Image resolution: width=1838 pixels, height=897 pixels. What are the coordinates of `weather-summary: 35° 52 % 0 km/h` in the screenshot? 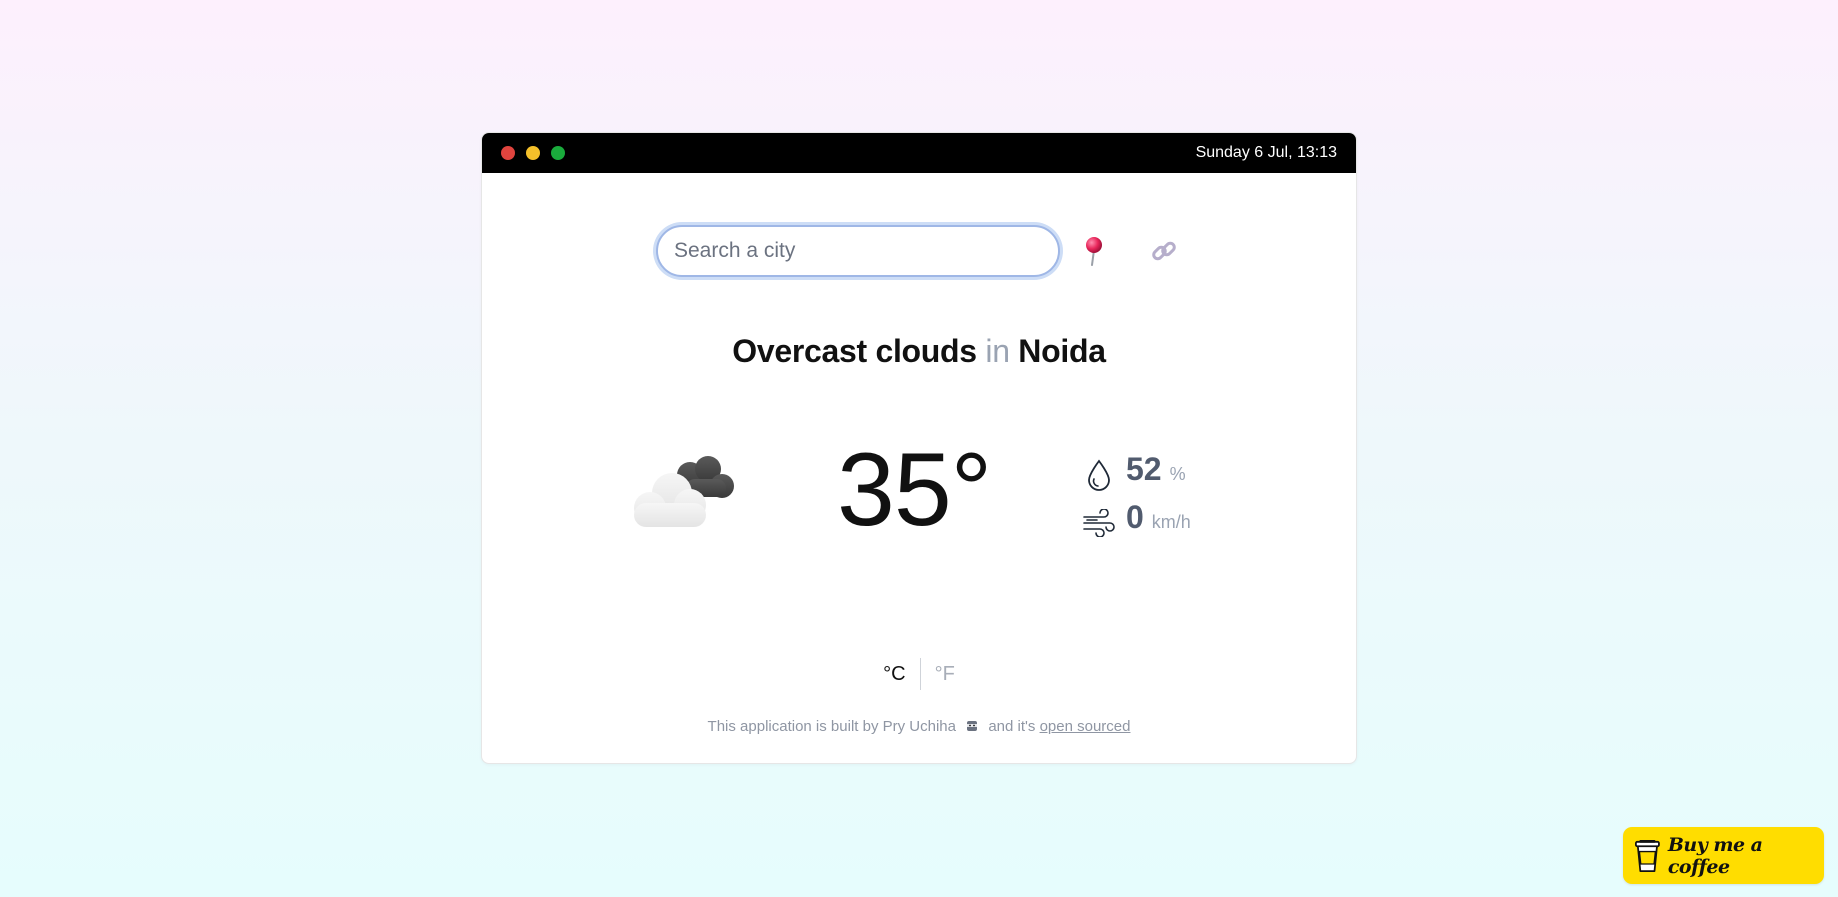 It's located at (919, 508).